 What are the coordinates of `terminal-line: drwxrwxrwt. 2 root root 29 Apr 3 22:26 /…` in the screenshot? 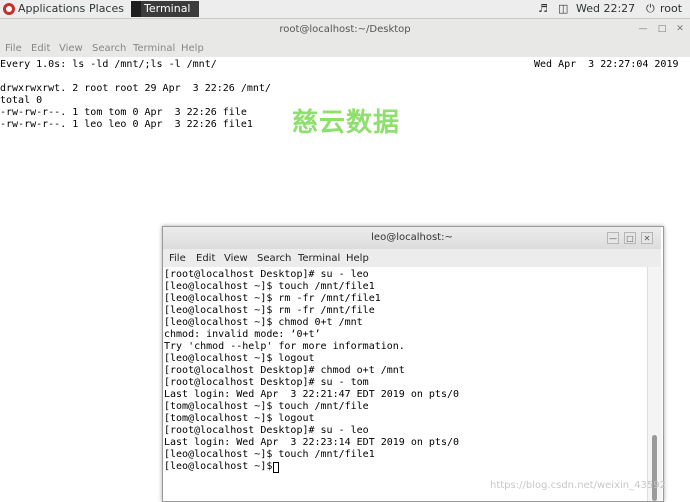 It's located at (135, 88).